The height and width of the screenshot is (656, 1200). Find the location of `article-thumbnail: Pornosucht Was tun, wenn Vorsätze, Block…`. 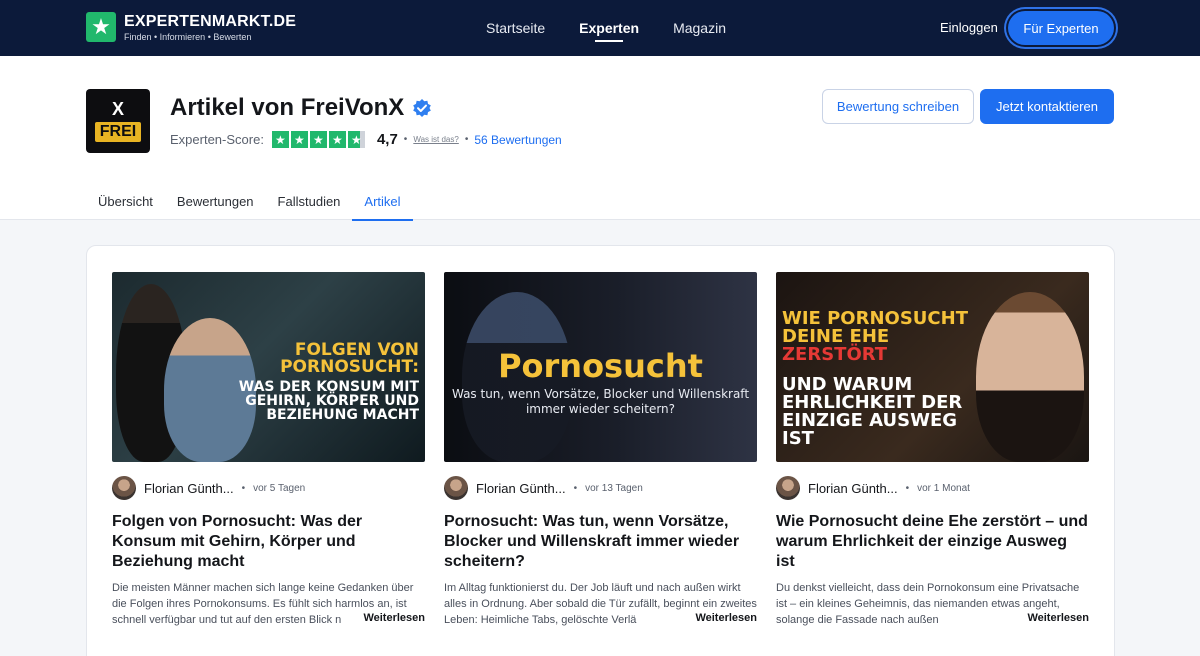

article-thumbnail: Pornosucht Was tun, wenn Vorsätze, Block… is located at coordinates (600, 367).